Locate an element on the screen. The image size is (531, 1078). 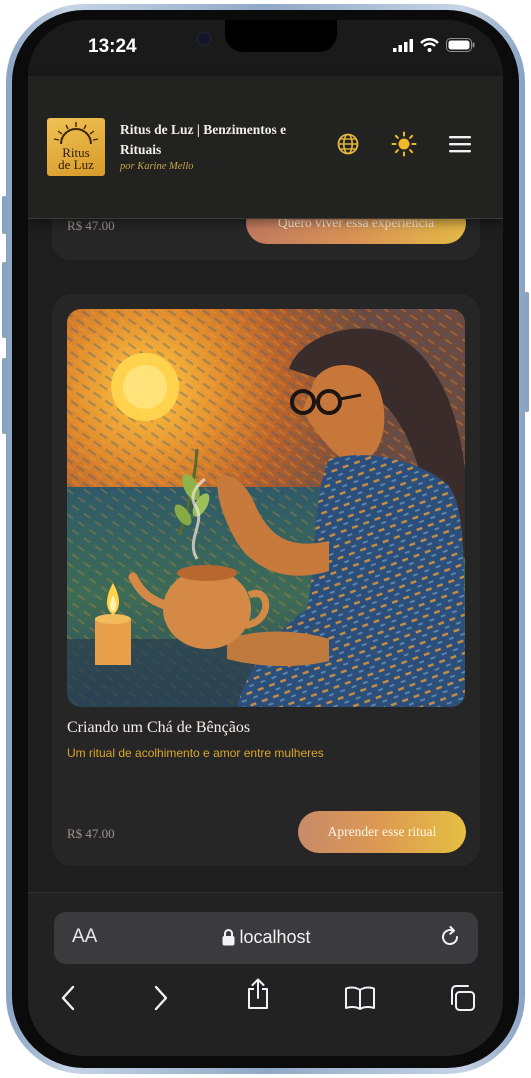
share-icon is located at coordinates (258, 994).